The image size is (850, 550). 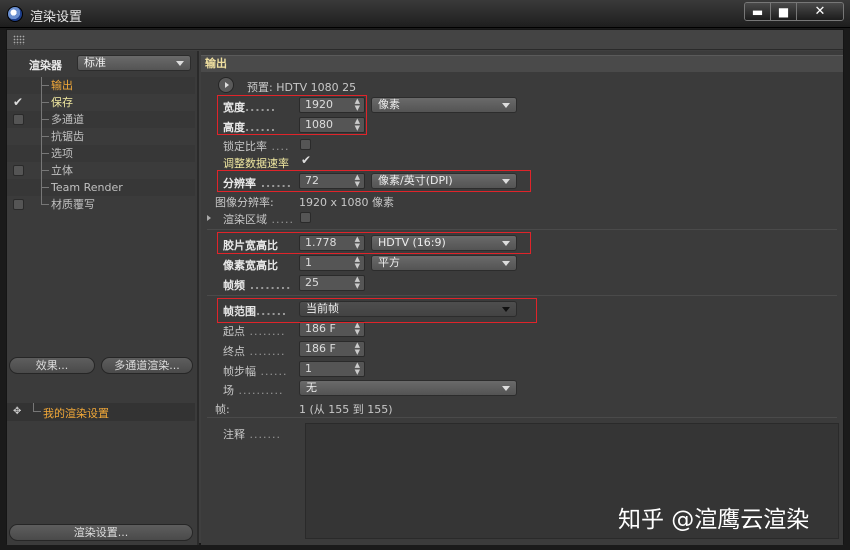 What do you see at coordinates (374, 243) in the screenshot?
I see `film-aspect-highlight-box` at bounding box center [374, 243].